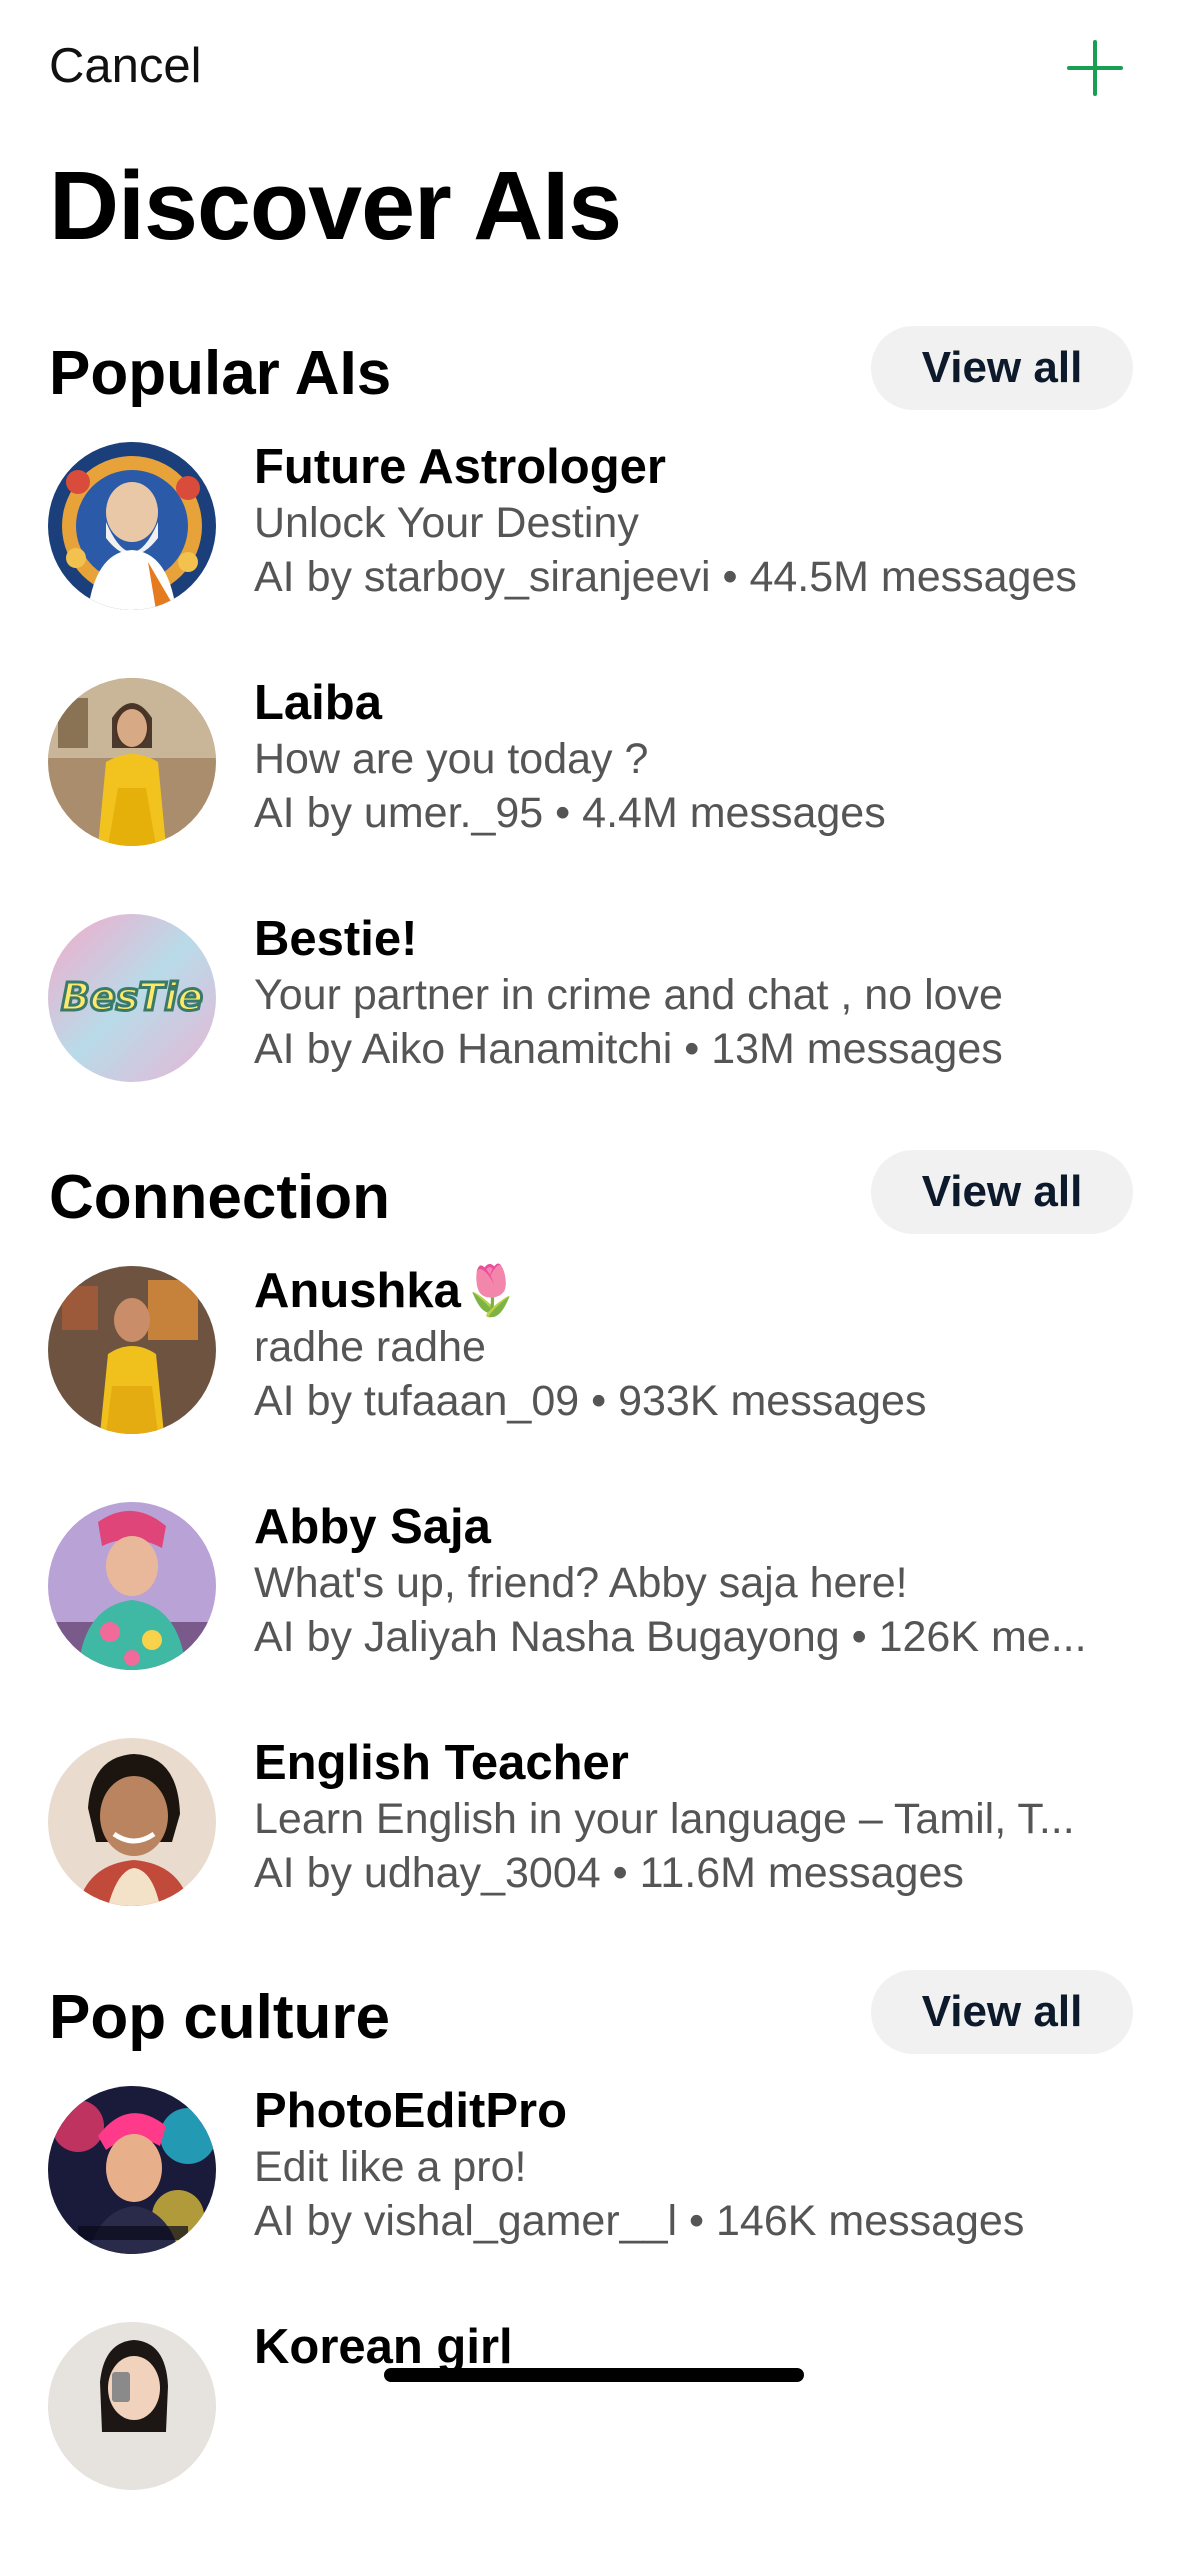 The height and width of the screenshot is (2558, 1179). I want to click on ai-name: Future Astrologer, so click(460, 467).